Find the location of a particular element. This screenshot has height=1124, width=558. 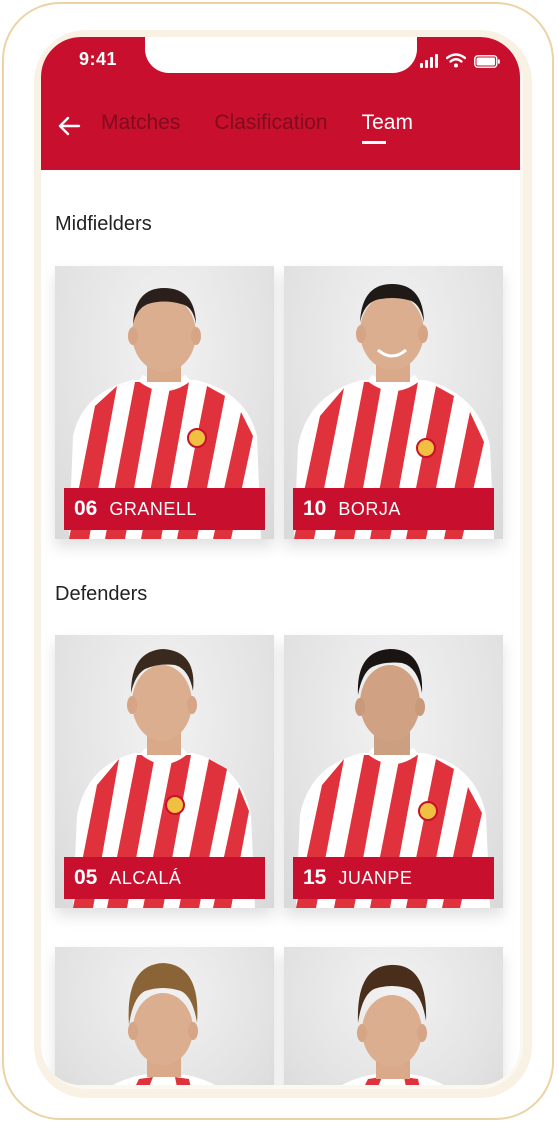

player-number: 05 is located at coordinates (86, 877).